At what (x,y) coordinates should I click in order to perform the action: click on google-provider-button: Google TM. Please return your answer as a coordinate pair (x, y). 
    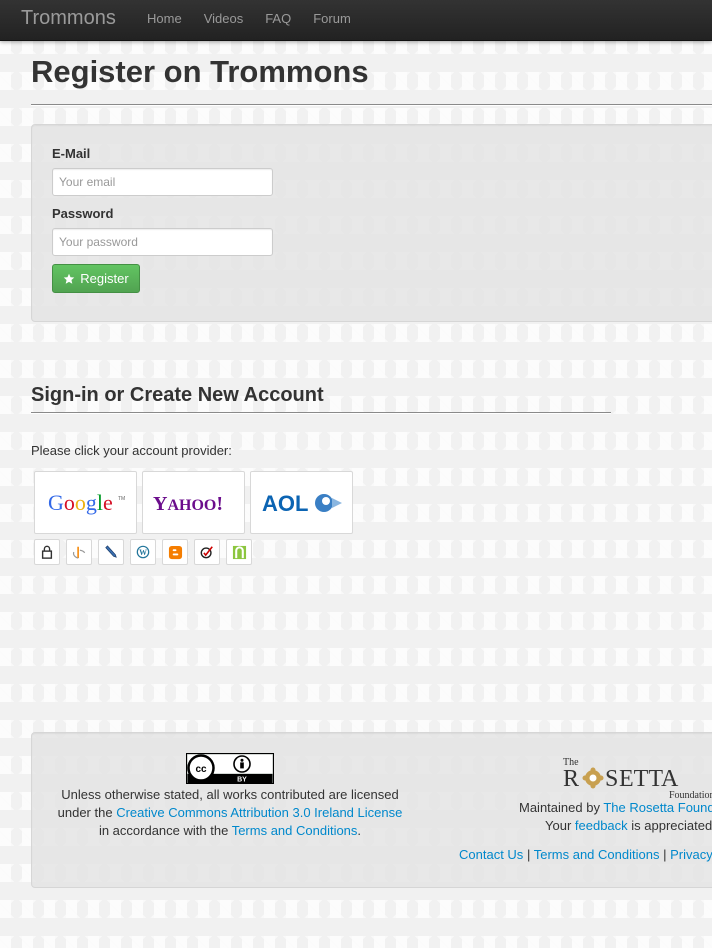
    Looking at the image, I should click on (85, 502).